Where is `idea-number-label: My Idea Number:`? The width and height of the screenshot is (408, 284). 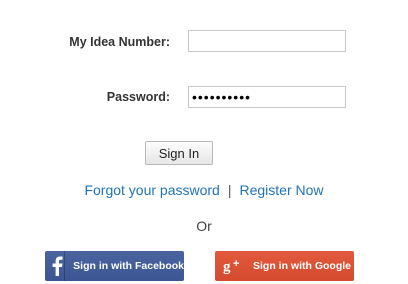 idea-number-label: My Idea Number: is located at coordinates (119, 42).